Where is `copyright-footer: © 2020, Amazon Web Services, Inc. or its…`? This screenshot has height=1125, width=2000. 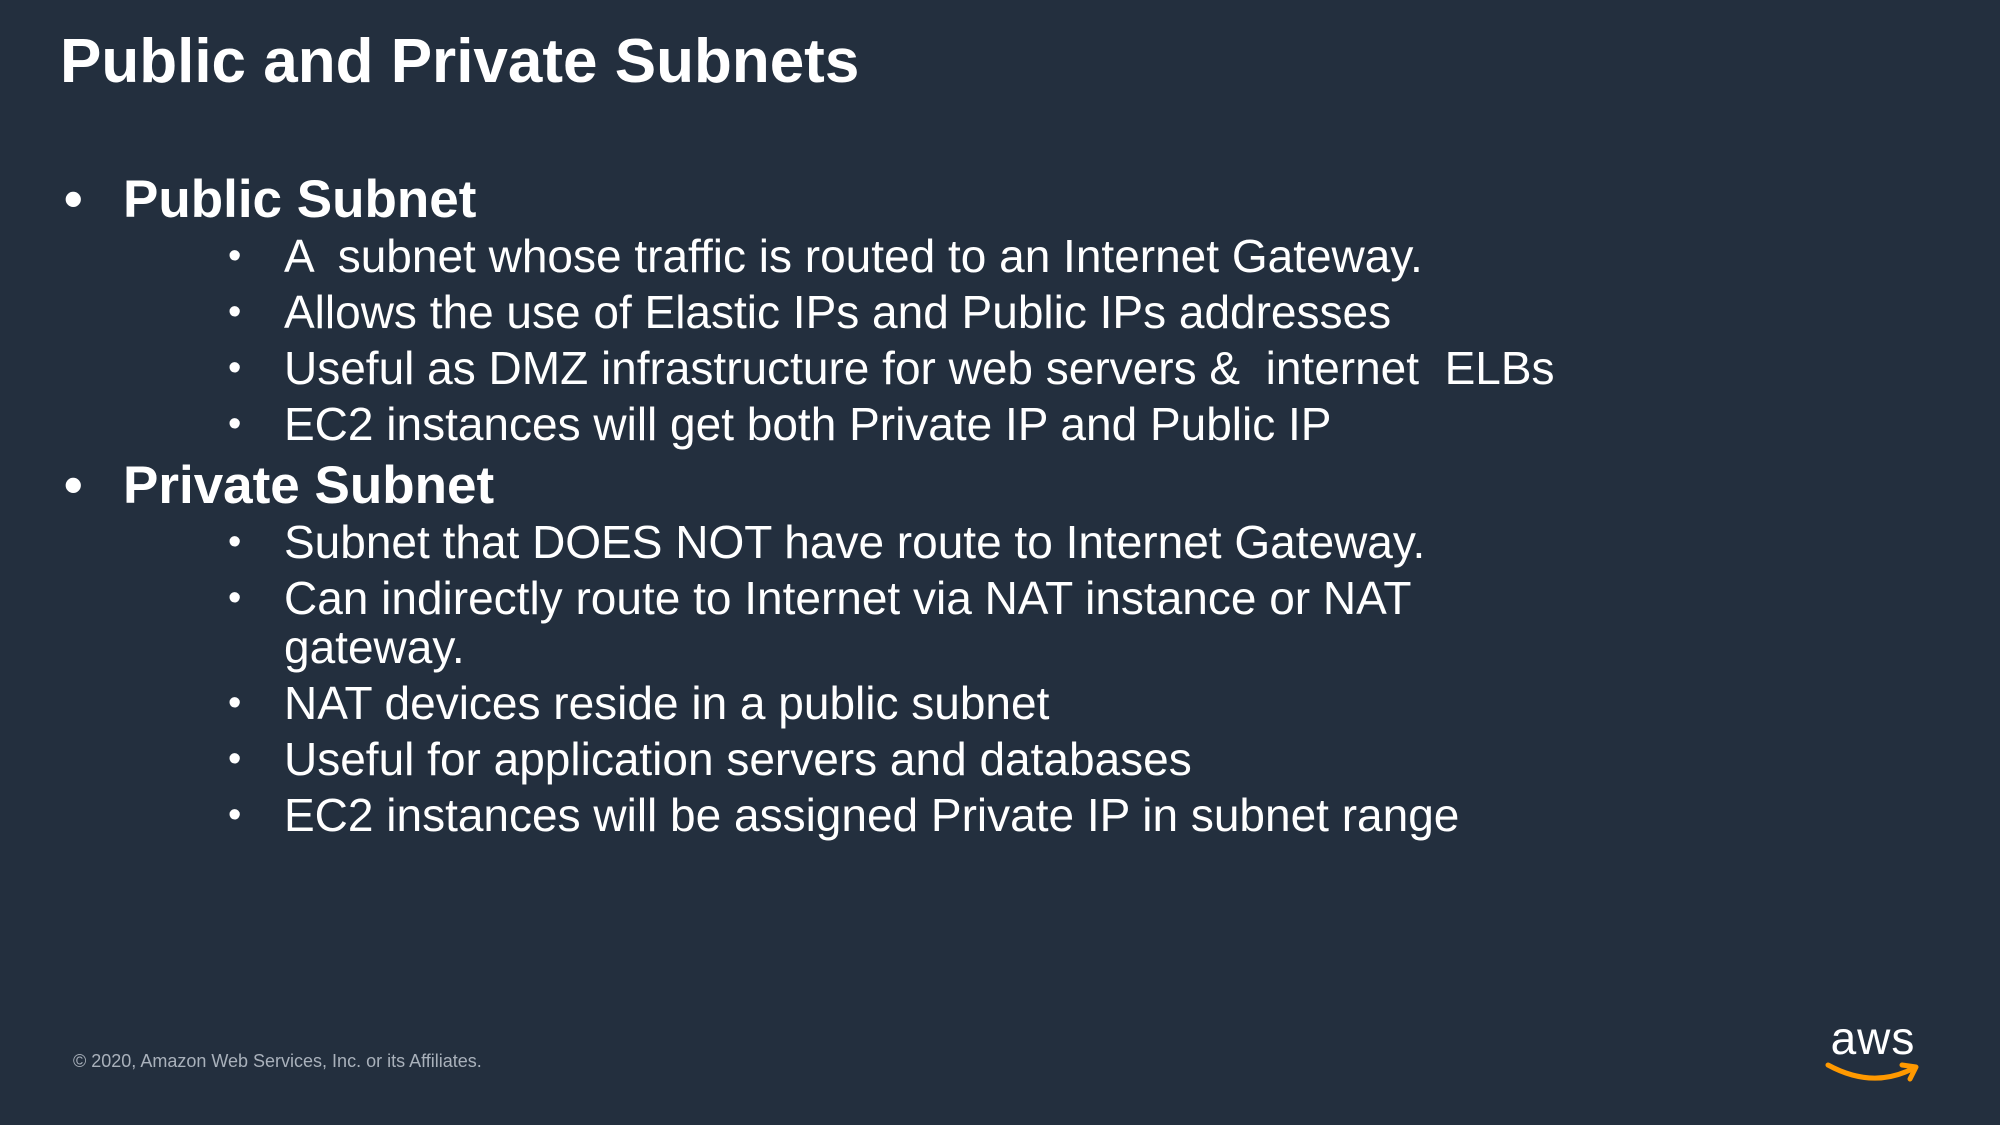 copyright-footer: © 2020, Amazon Web Services, Inc. or its… is located at coordinates (277, 1061).